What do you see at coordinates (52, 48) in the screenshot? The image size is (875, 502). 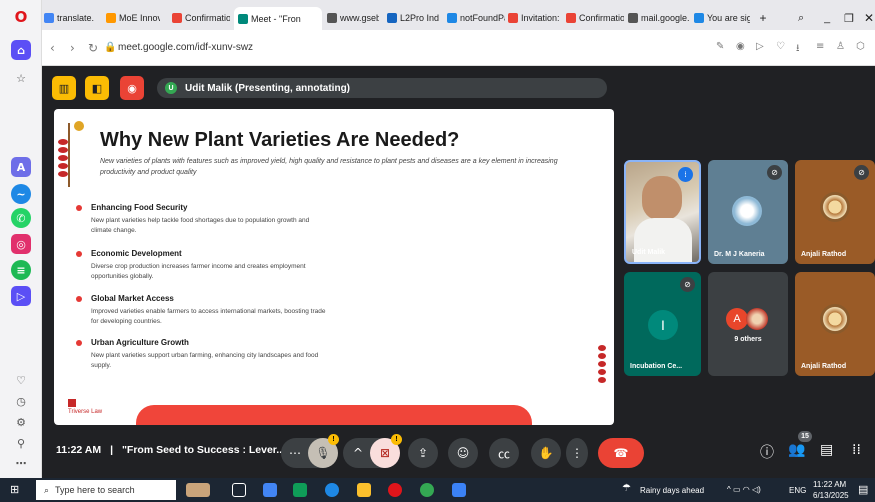 I see `back-icon: ‹` at bounding box center [52, 48].